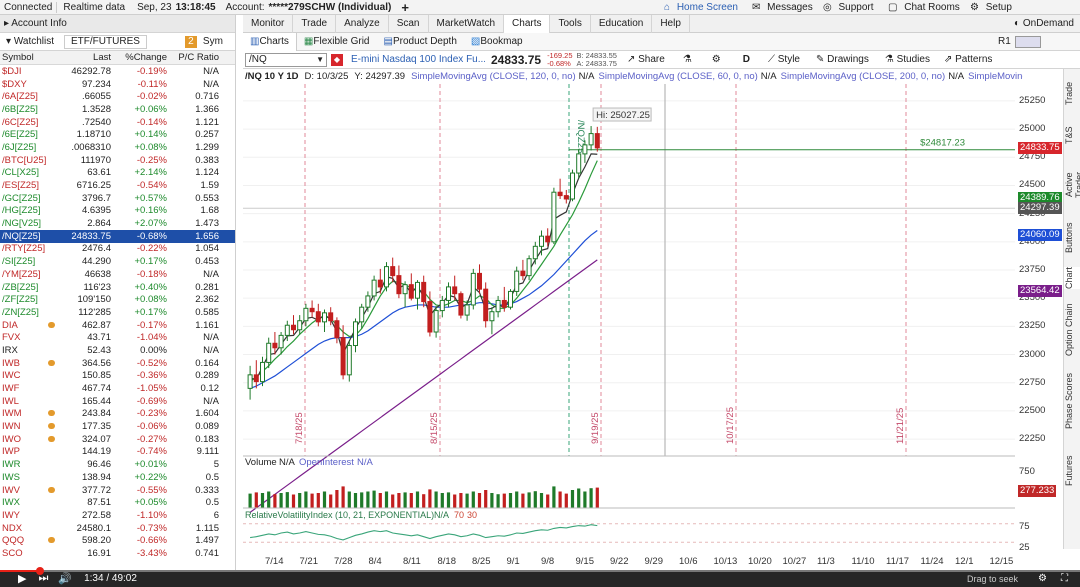  What do you see at coordinates (117, 211) in the screenshot?
I see `watchlist-row: /HG[Z25] 4.6395 +0.16% 1.68` at bounding box center [117, 211].